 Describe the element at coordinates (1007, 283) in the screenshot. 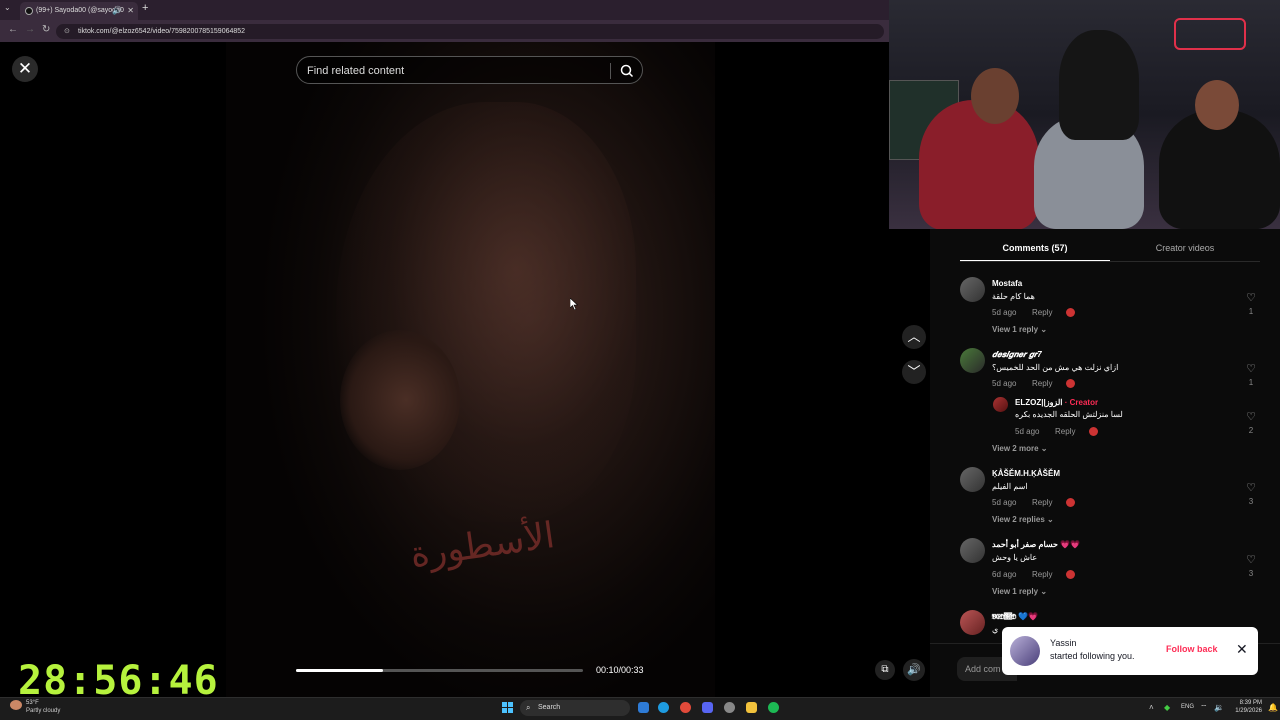

I see `comment-author: Mostafa` at that location.